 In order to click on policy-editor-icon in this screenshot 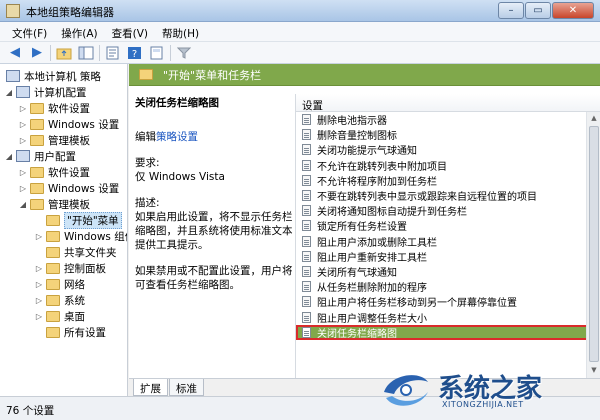, I will do `click(13, 11)`.